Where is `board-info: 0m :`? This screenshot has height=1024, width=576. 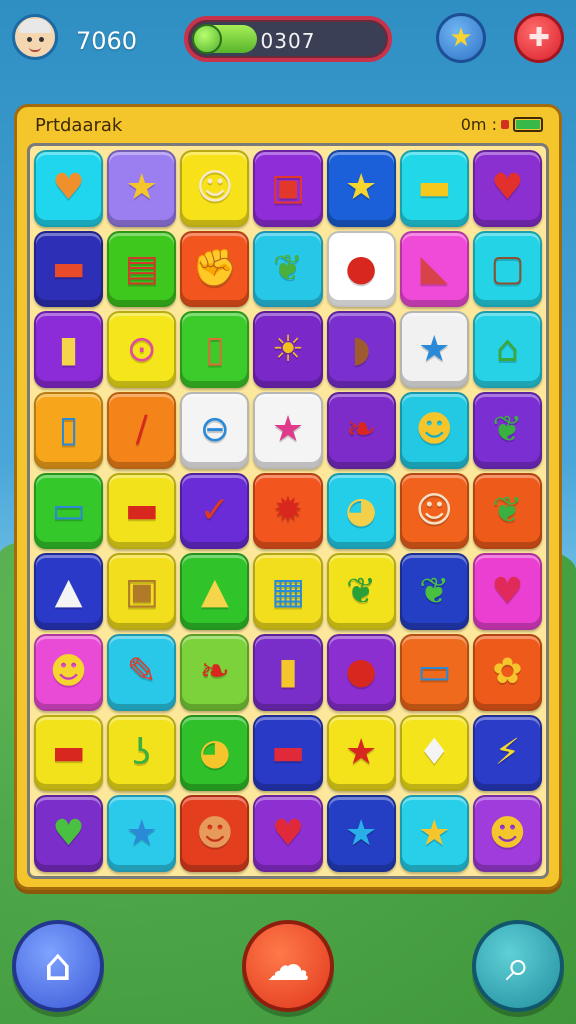 board-info: 0m : is located at coordinates (478, 124).